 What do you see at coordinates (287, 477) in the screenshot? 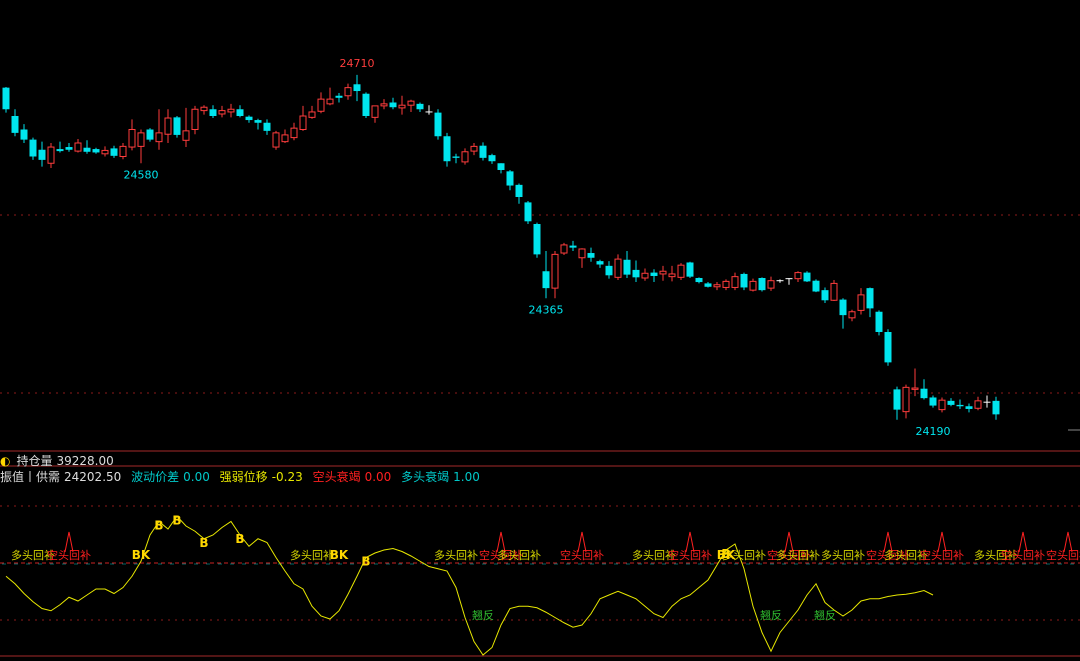
I see `strength-value: -0.23` at bounding box center [287, 477].